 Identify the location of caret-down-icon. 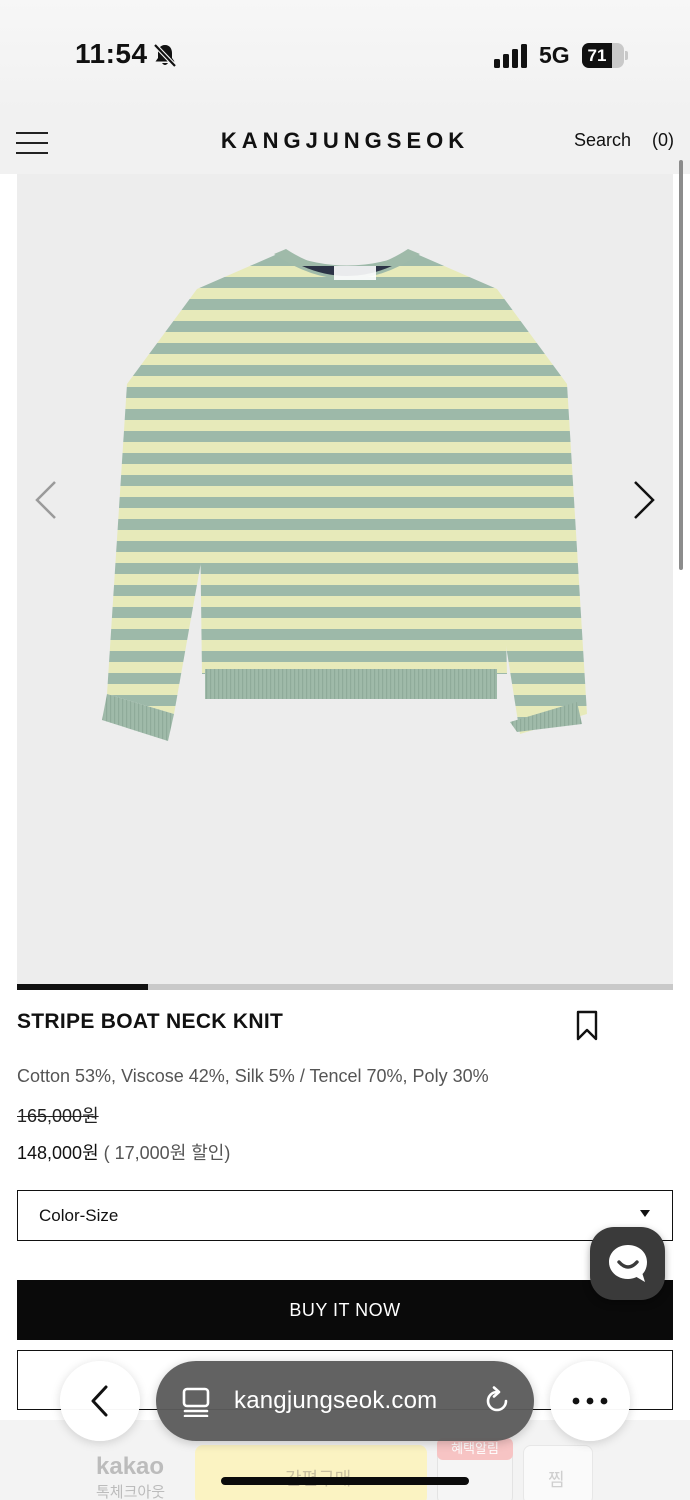
(645, 1213).